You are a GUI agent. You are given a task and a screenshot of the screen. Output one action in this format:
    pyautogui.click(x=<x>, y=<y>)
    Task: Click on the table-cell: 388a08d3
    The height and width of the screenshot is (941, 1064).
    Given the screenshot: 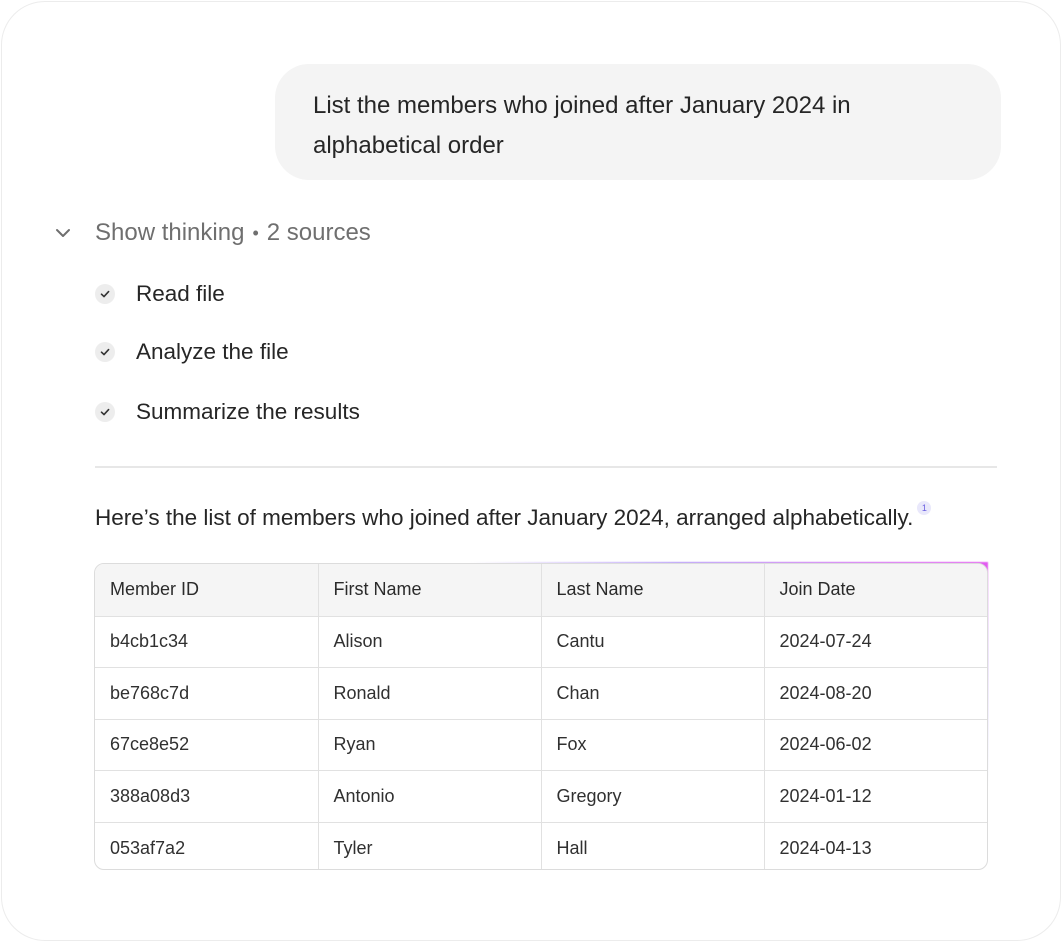 What is the action you would take?
    pyautogui.click(x=207, y=796)
    